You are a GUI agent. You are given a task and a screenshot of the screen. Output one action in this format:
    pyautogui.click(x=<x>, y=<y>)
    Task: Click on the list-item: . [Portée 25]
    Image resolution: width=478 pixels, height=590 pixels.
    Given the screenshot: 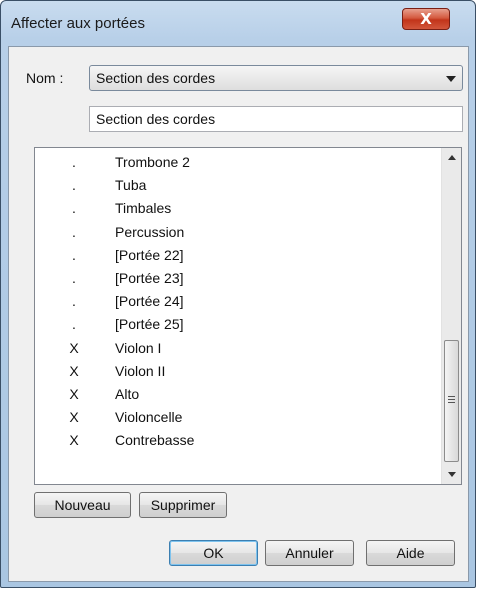 What is the action you would take?
    pyautogui.click(x=238, y=327)
    